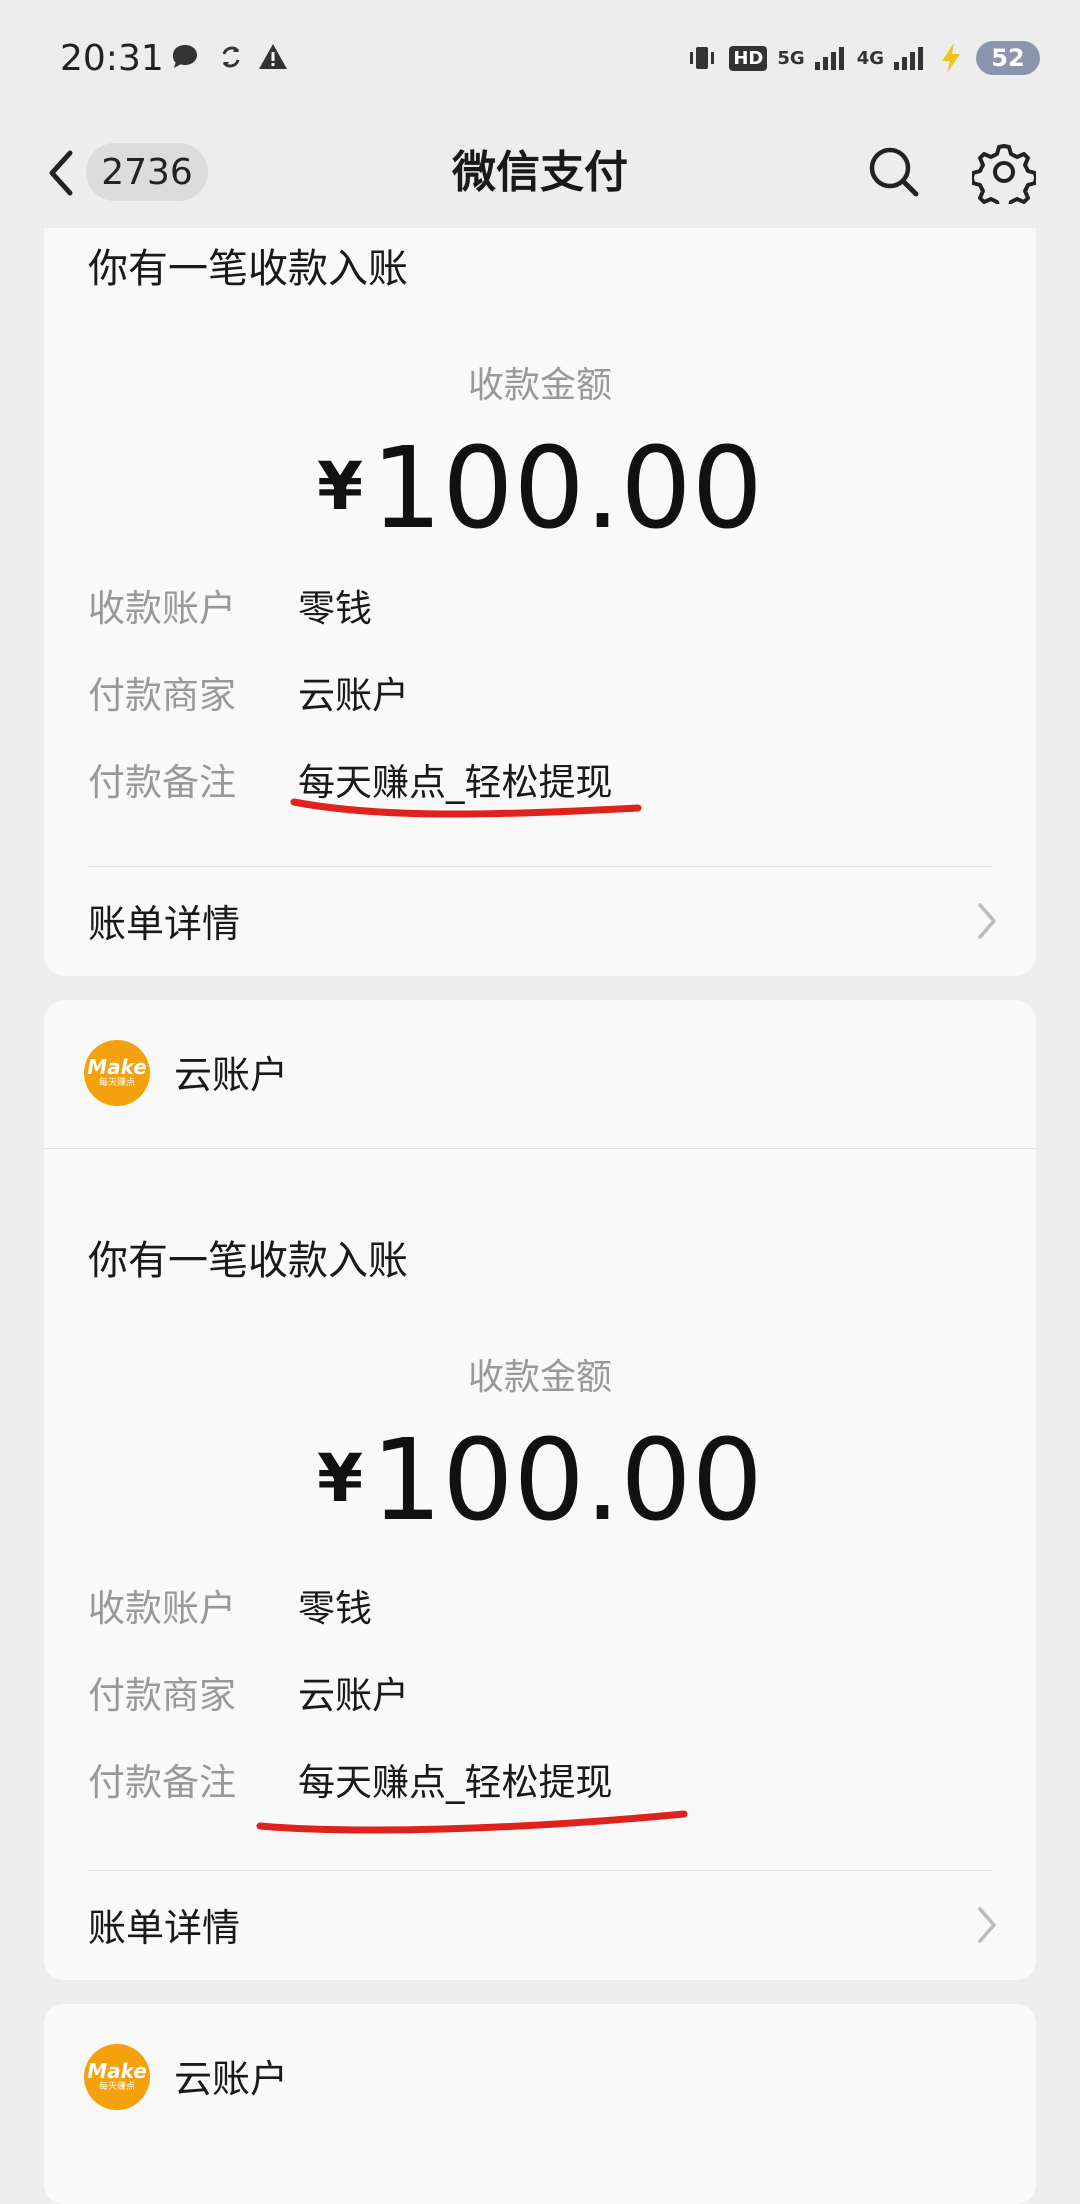 The width and height of the screenshot is (1080, 2204). What do you see at coordinates (60, 173) in the screenshot?
I see `back-arrow-icon` at bounding box center [60, 173].